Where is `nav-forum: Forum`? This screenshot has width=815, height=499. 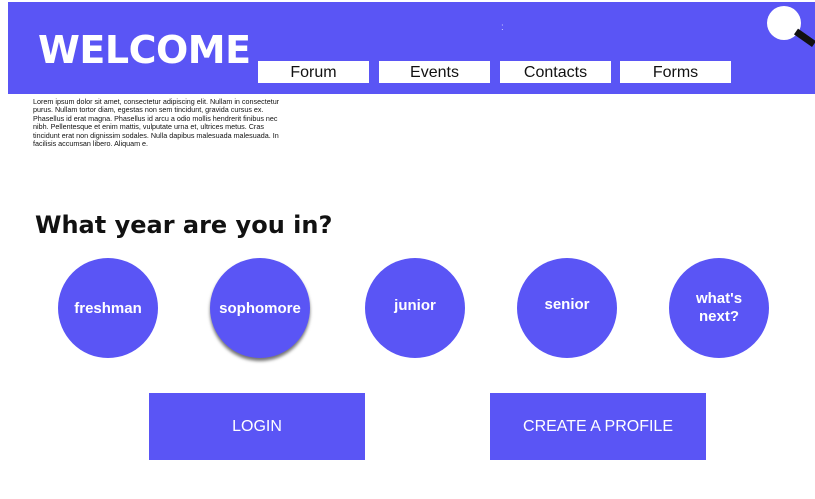
nav-forum: Forum is located at coordinates (313, 72).